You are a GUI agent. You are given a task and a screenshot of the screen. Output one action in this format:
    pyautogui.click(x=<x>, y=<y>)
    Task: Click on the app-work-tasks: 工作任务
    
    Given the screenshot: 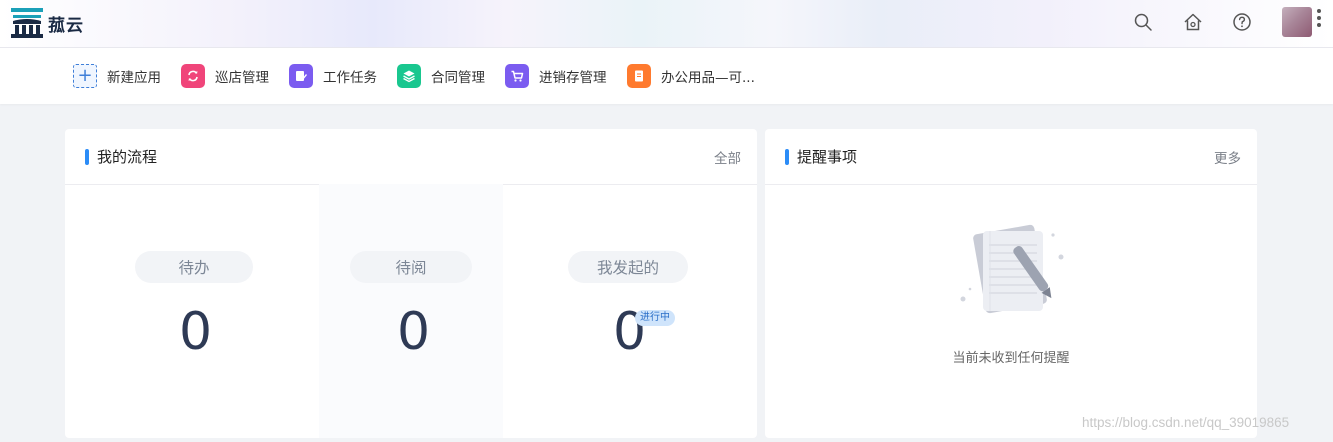 What is the action you would take?
    pyautogui.click(x=333, y=76)
    